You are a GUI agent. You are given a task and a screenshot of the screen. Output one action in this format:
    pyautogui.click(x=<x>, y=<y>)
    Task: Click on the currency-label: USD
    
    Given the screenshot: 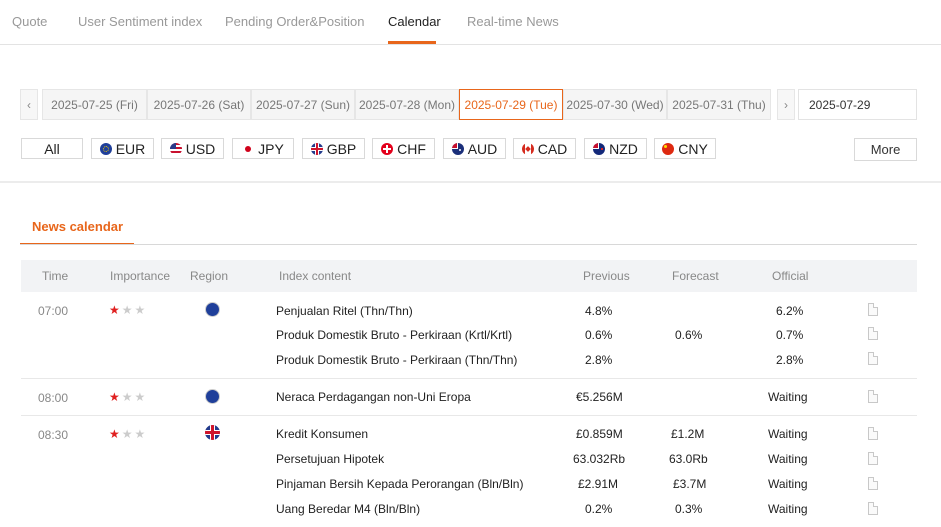 What is the action you would take?
    pyautogui.click(x=200, y=148)
    